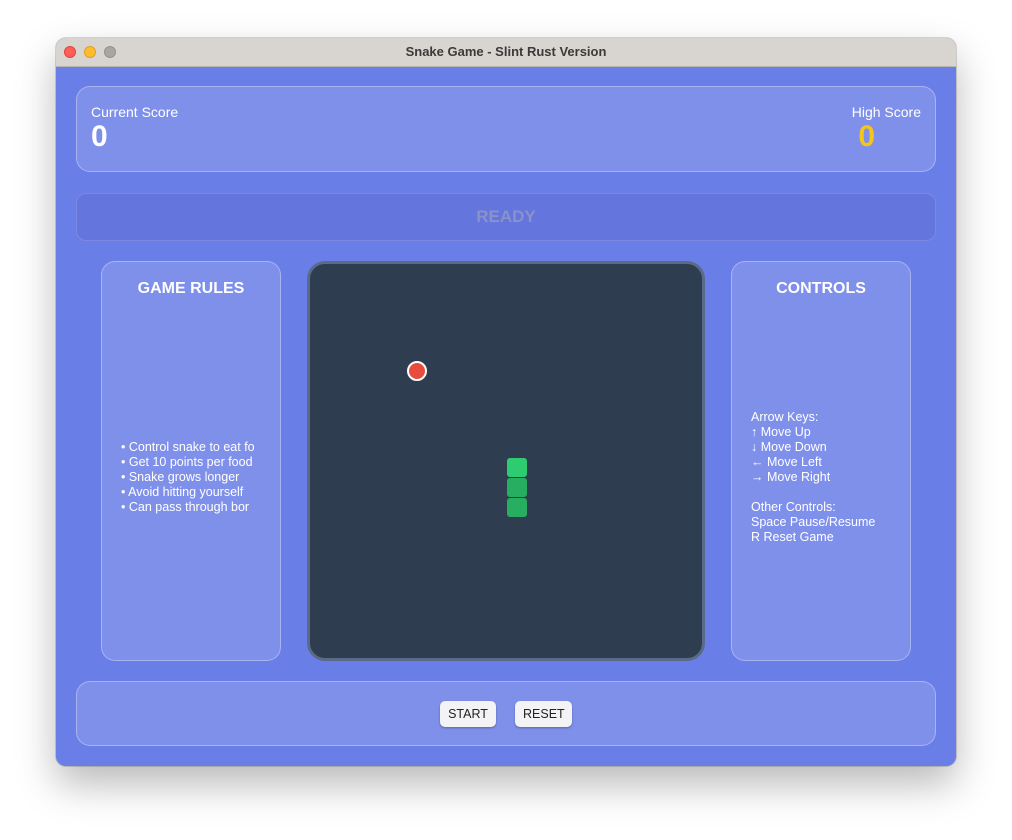 Image resolution: width=1012 pixels, height=840 pixels. What do you see at coordinates (543, 714) in the screenshot?
I see `reset-button: RESET` at bounding box center [543, 714].